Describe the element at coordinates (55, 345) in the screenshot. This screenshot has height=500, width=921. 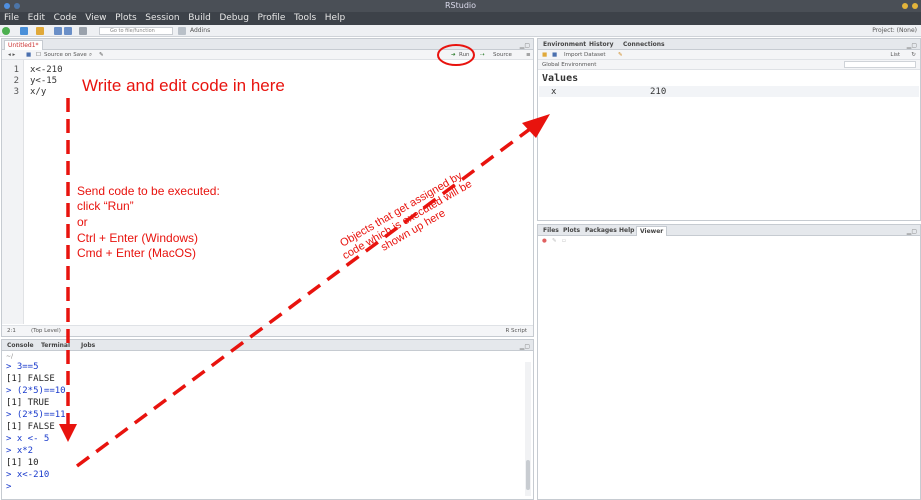
I see `tab-terminal: Terminal` at that location.